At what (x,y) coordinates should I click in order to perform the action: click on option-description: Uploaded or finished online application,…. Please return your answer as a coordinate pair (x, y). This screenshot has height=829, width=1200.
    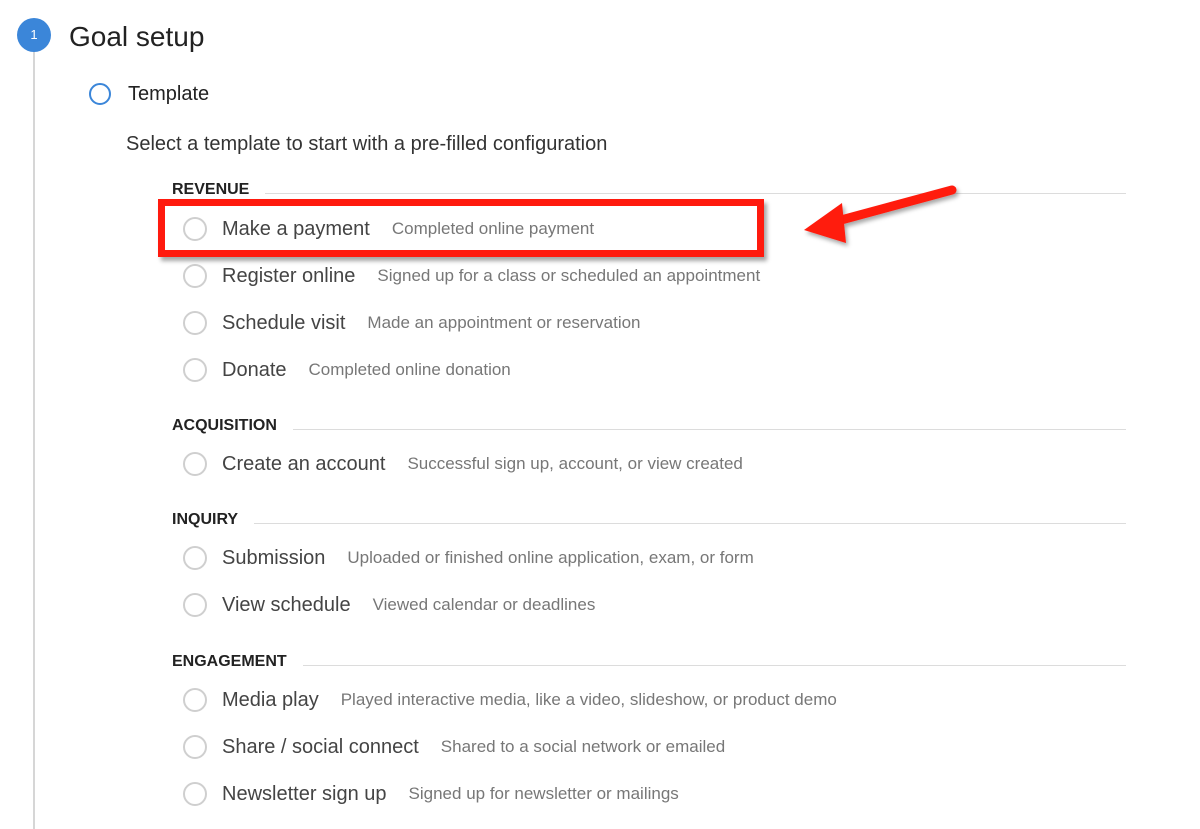
    Looking at the image, I should click on (550, 557).